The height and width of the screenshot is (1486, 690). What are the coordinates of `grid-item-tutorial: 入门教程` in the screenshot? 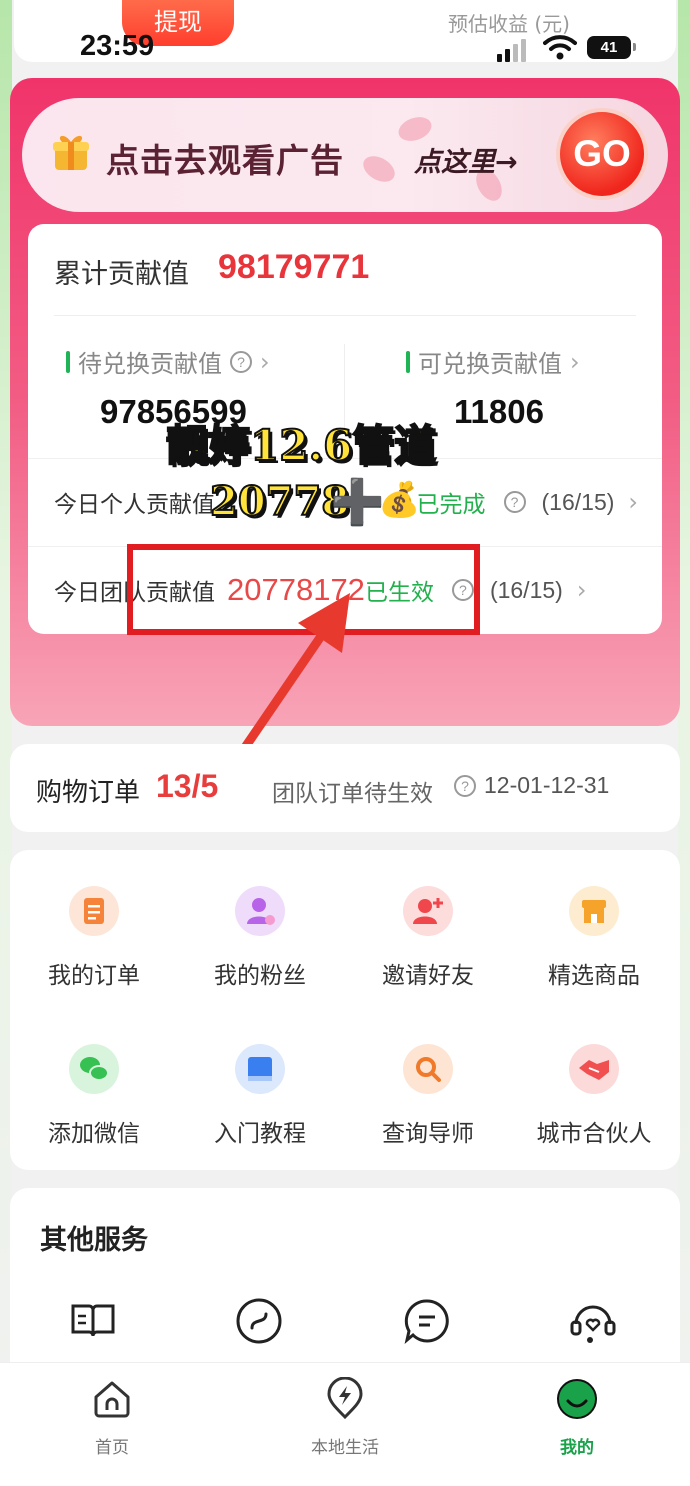 It's located at (260, 1096).